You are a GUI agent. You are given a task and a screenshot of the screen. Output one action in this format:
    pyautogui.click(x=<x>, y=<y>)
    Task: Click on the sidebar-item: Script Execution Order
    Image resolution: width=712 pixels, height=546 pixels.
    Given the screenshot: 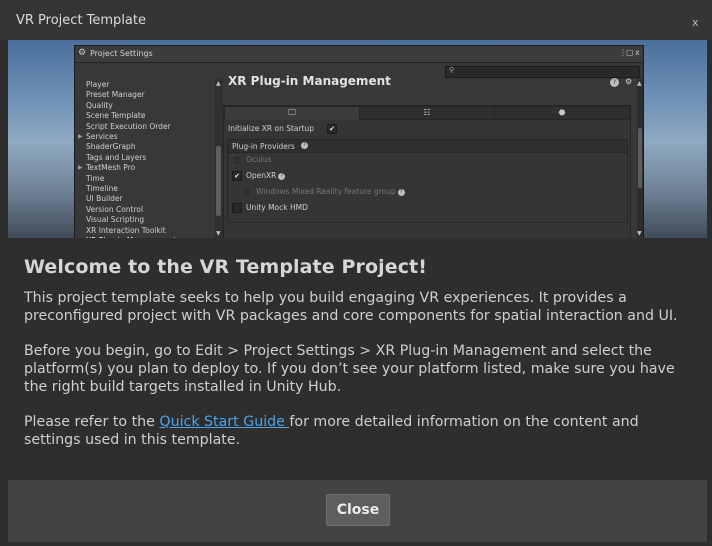 What is the action you would take?
    pyautogui.click(x=128, y=126)
    